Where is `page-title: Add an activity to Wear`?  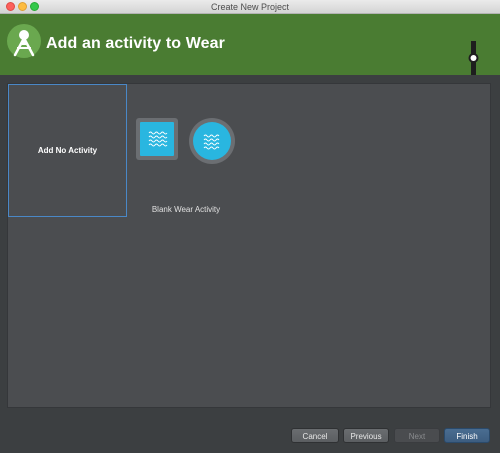 page-title: Add an activity to Wear is located at coordinates (135, 43).